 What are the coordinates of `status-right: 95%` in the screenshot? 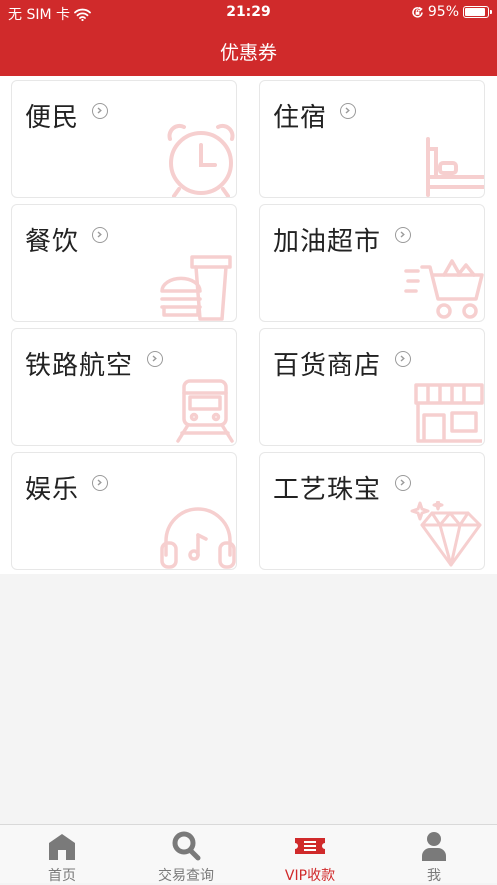 It's located at (451, 12).